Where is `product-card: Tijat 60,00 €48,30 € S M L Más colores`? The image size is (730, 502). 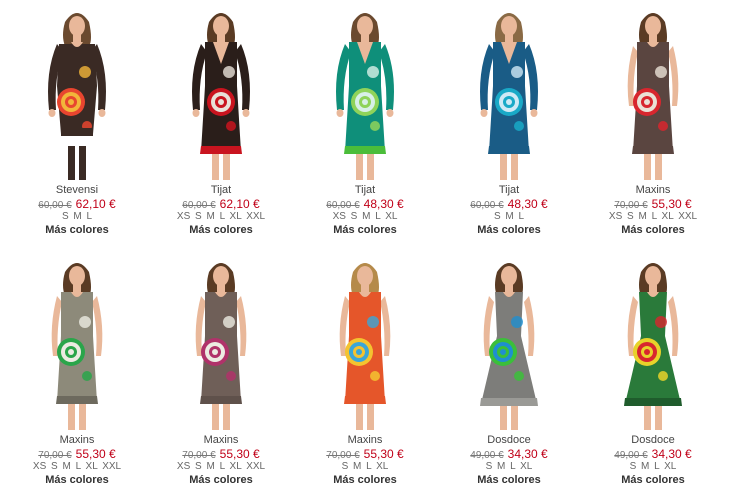 product-card: Tijat 60,00 €48,30 € S M L Más colores is located at coordinates (509, 121).